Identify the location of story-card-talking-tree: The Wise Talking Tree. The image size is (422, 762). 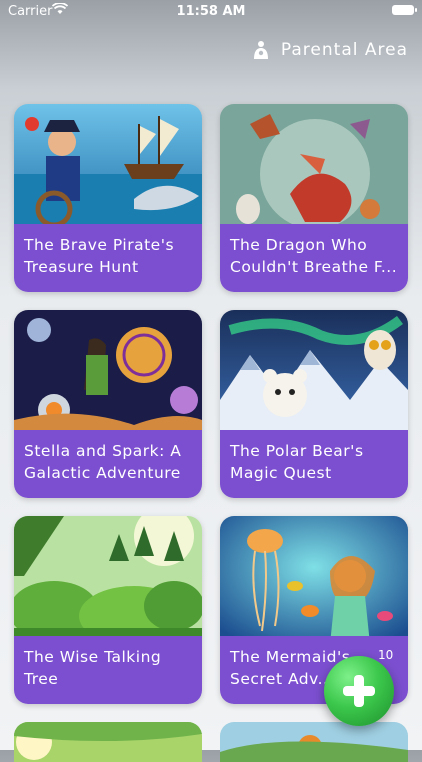
(108, 610).